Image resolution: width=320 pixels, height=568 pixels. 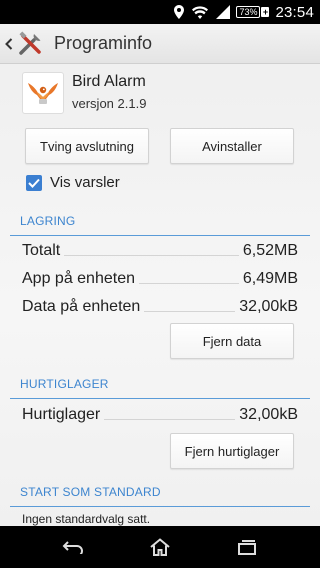 I want to click on show-notifications-label: Vis varsler, so click(x=85, y=182).